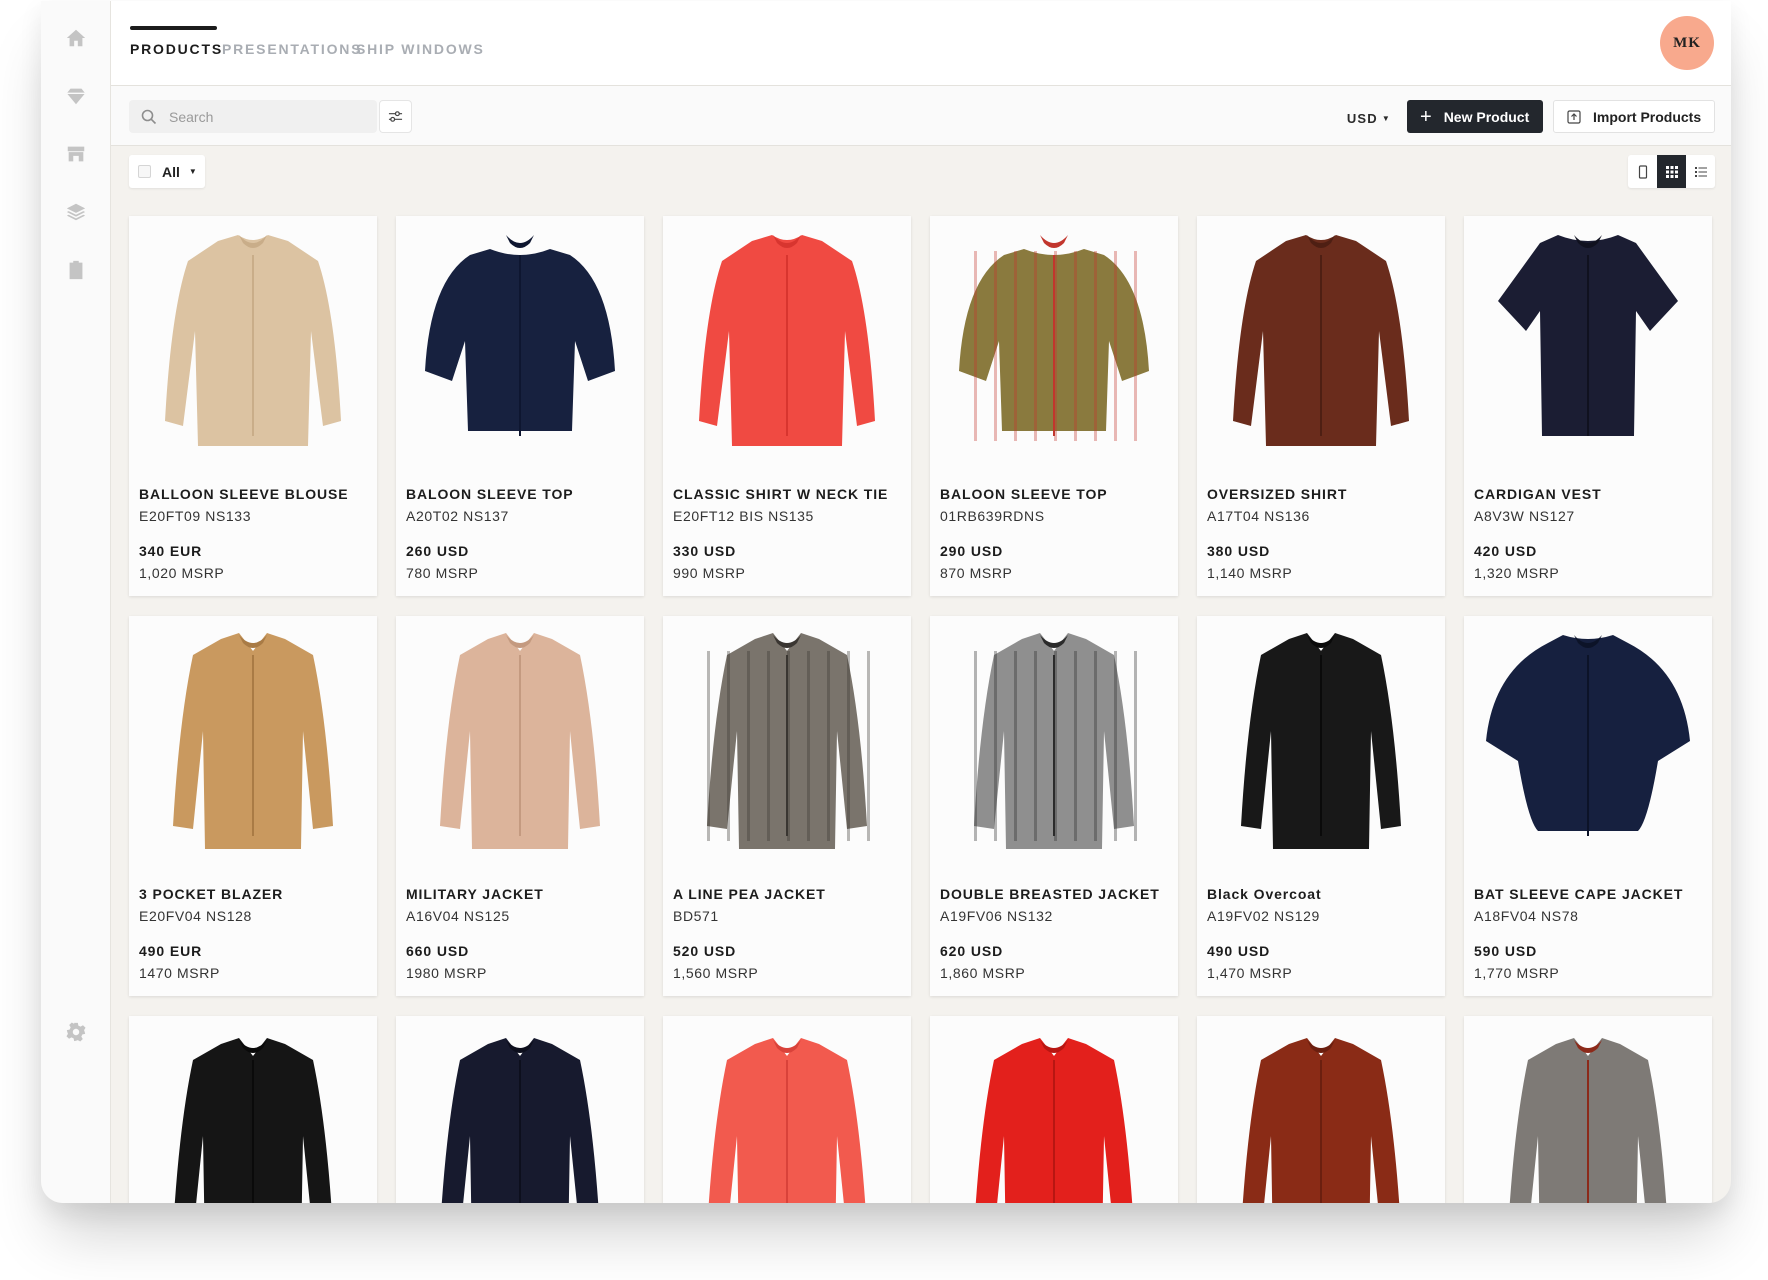  I want to click on product-sku: A19FV02 NS129, so click(1263, 916).